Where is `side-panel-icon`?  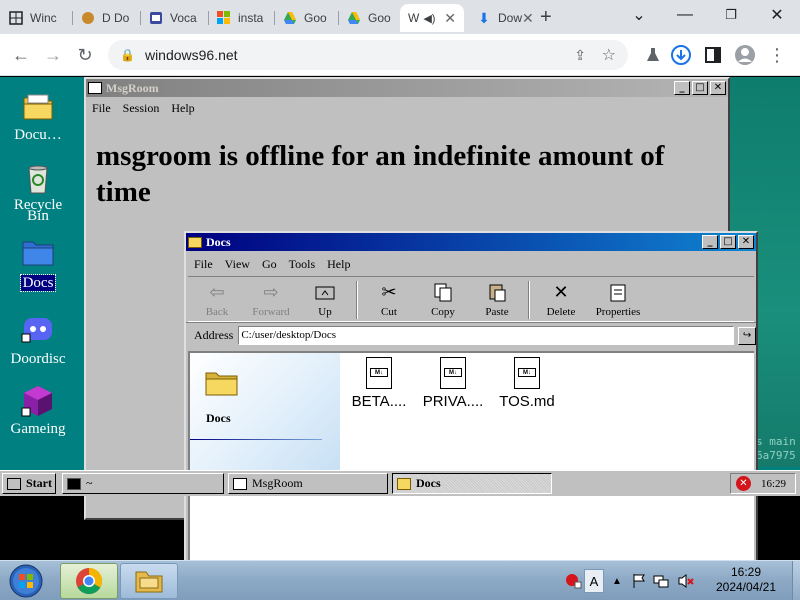 side-panel-icon is located at coordinates (713, 55).